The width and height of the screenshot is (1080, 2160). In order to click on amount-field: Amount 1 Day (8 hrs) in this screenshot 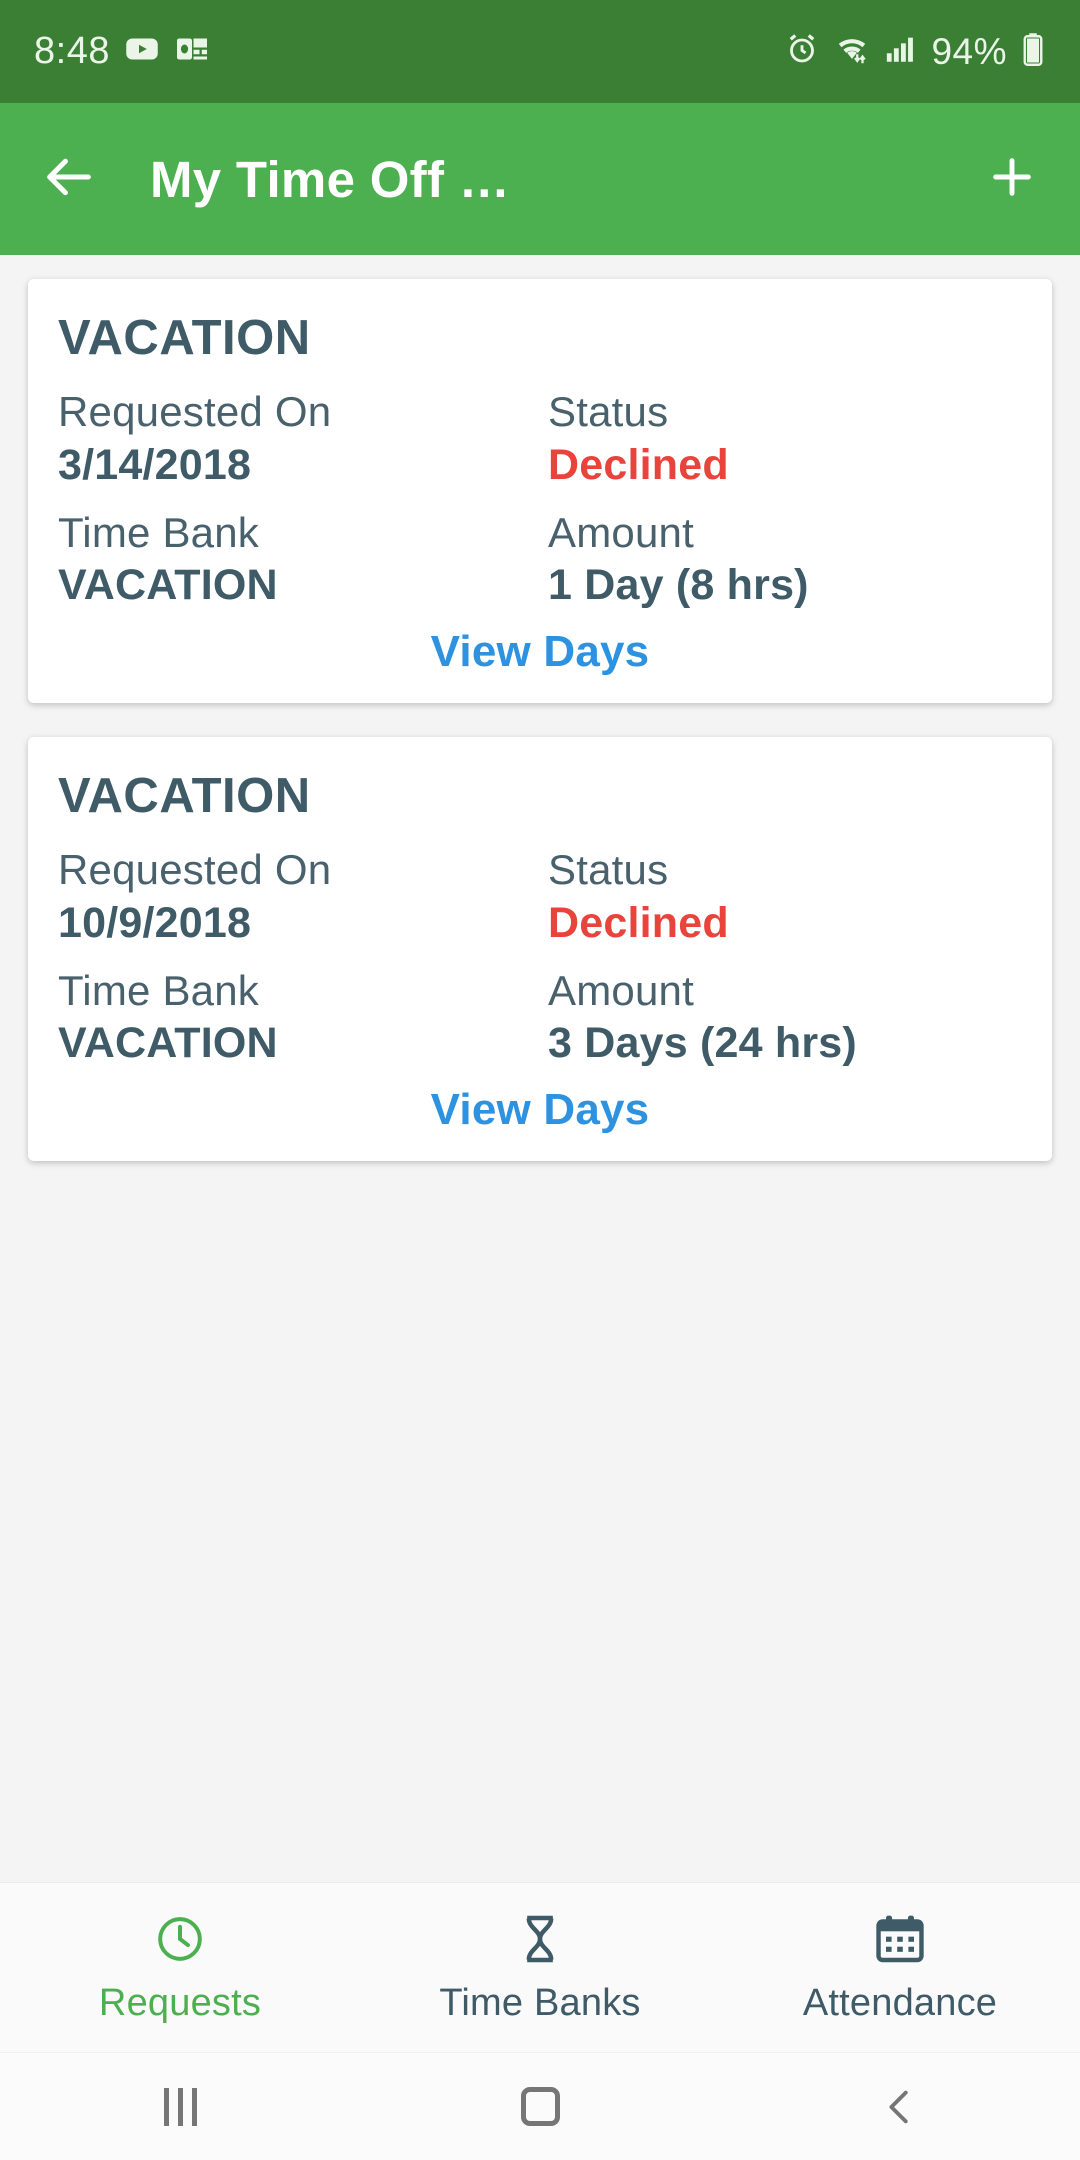, I will do `click(781, 560)`.